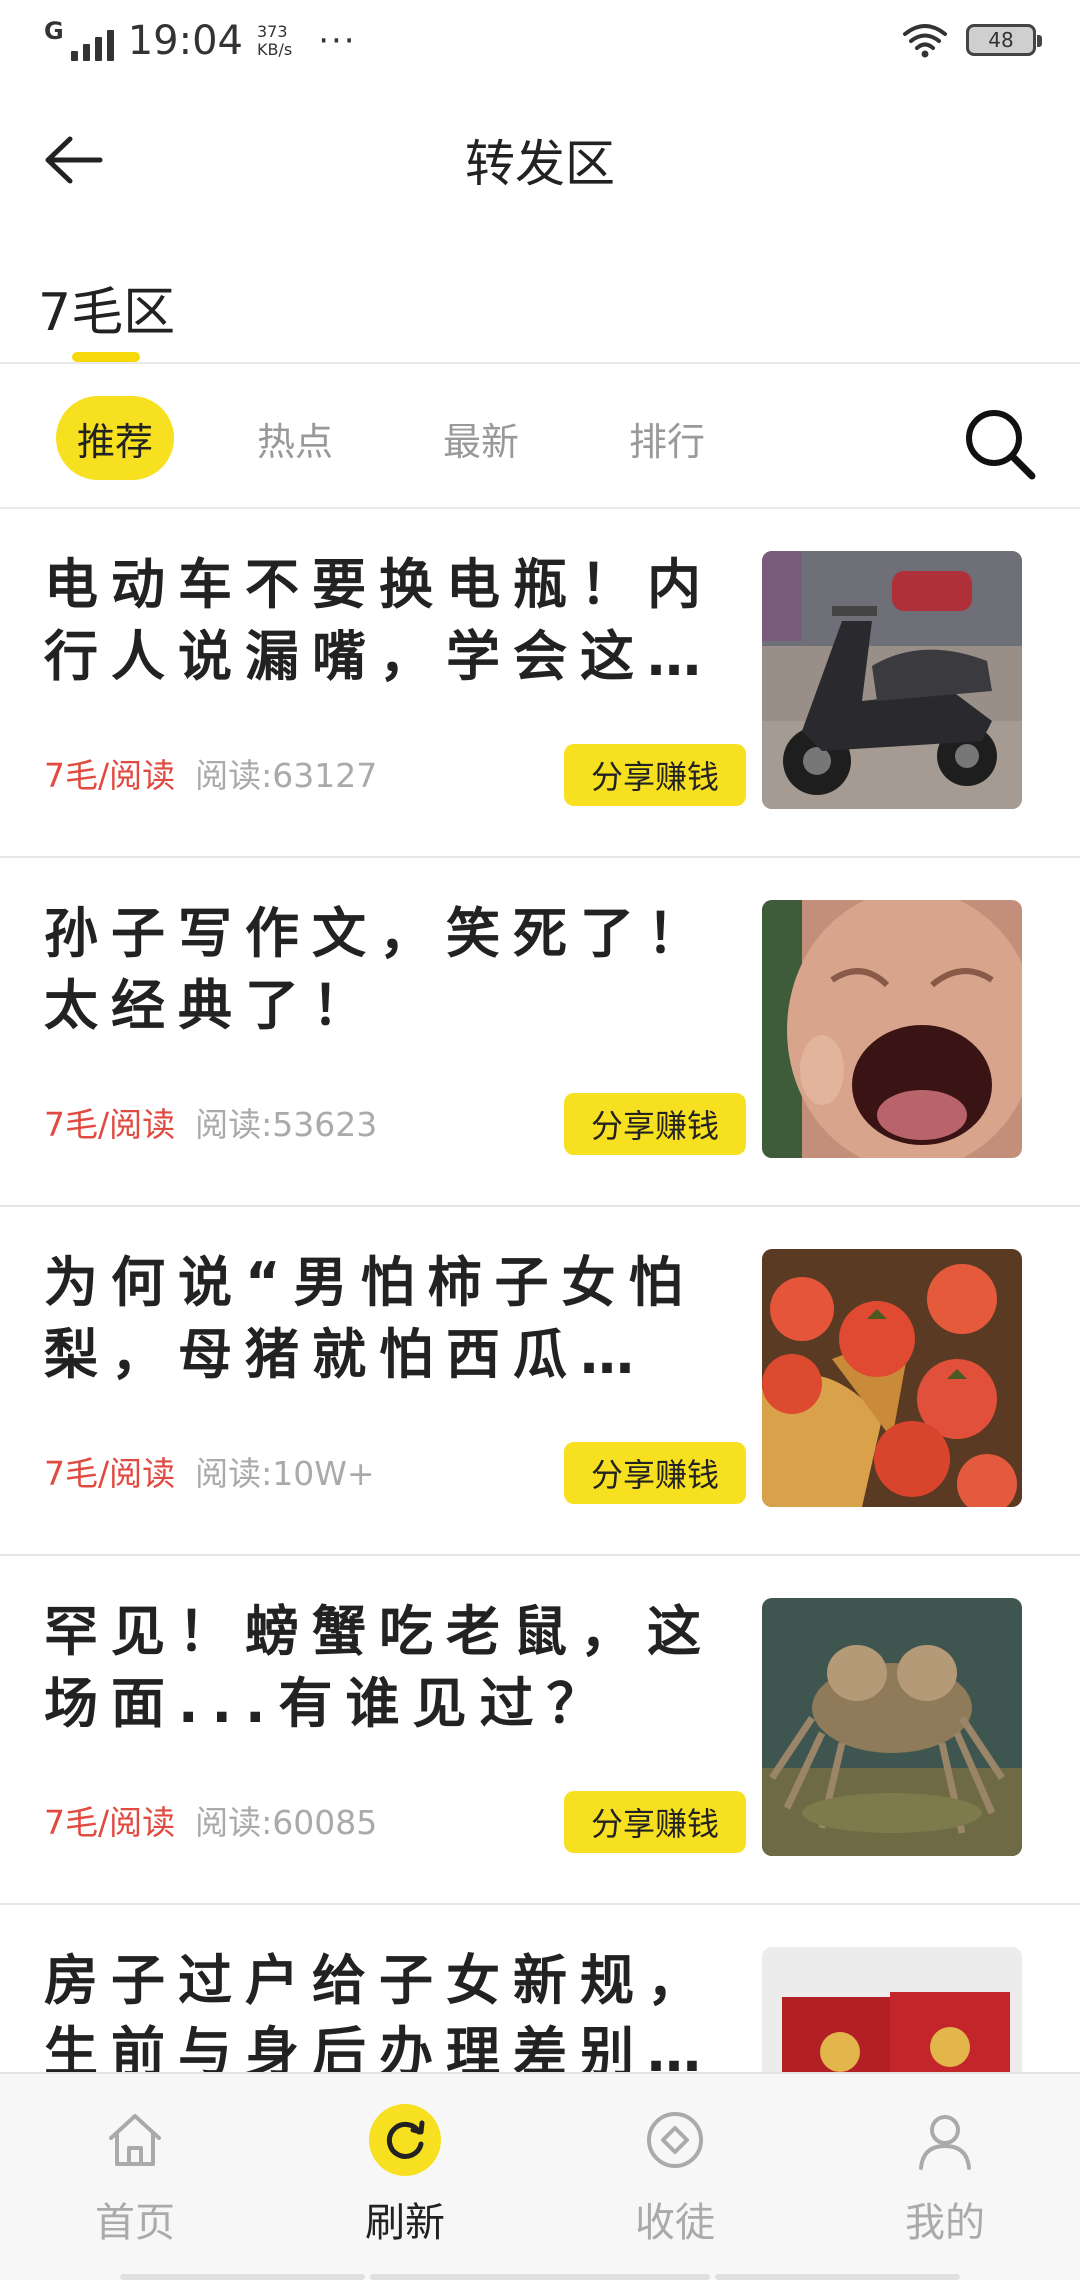  Describe the element at coordinates (286, 1124) in the screenshot. I see `article-reads: 阅读:53623` at that location.